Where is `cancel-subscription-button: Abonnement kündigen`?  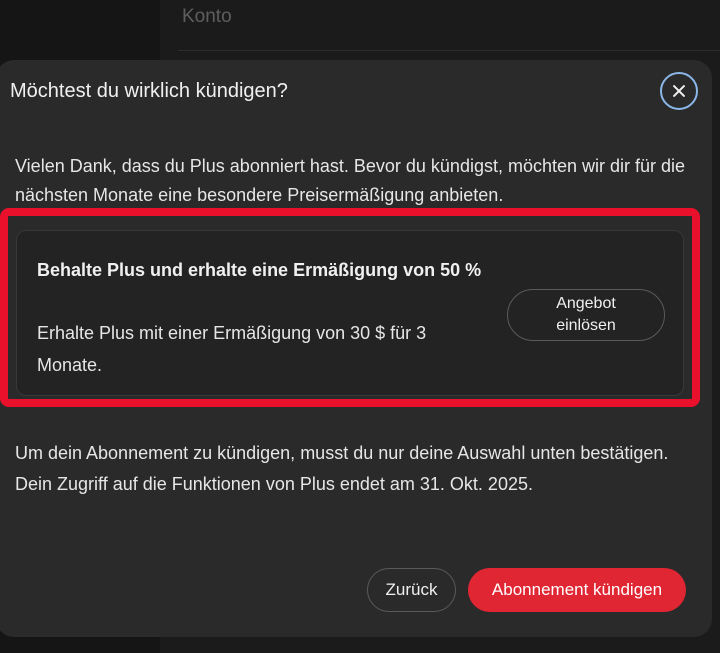 cancel-subscription-button: Abonnement kündigen is located at coordinates (577, 590).